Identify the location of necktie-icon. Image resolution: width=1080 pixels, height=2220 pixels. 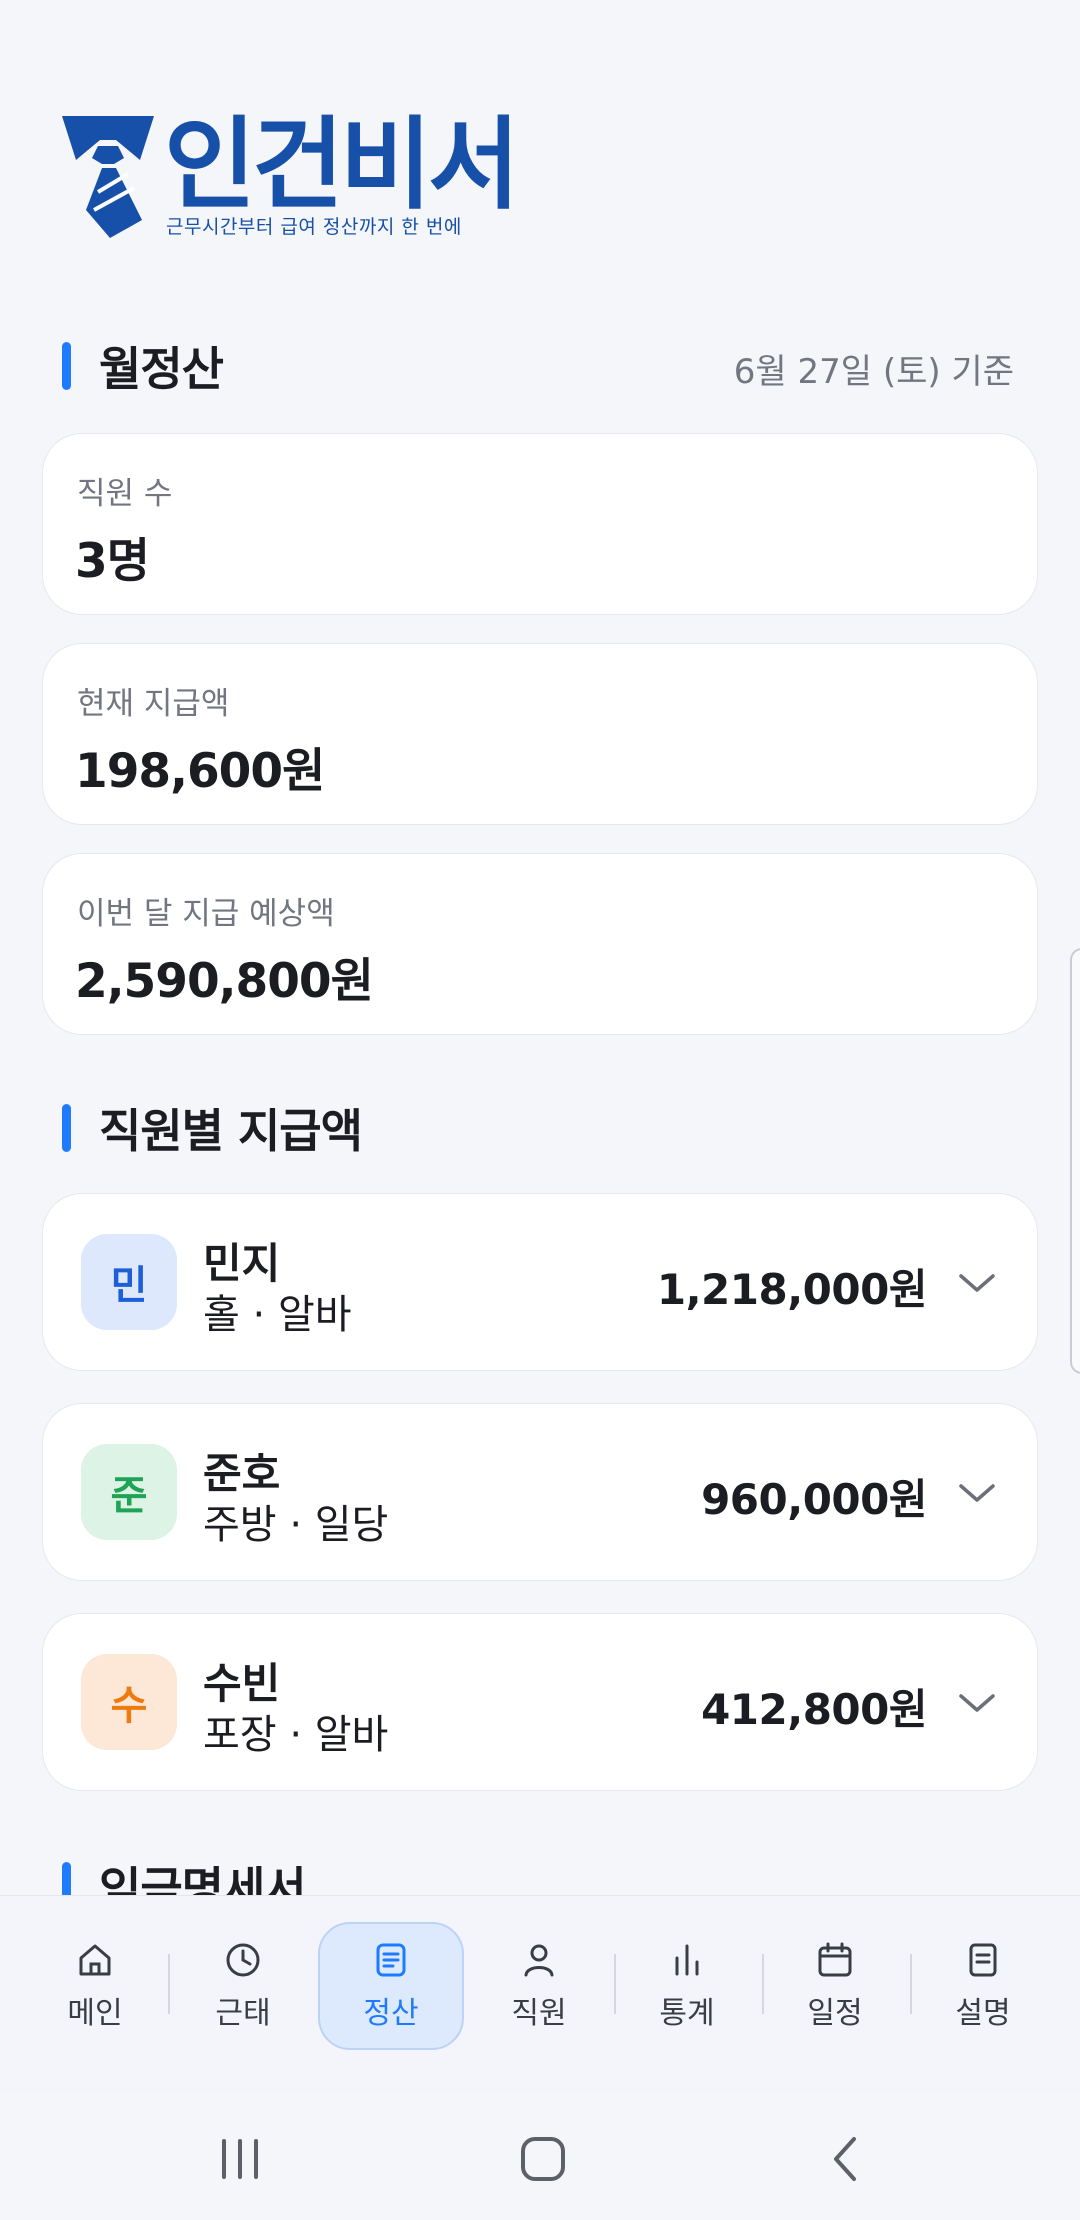
(108, 177).